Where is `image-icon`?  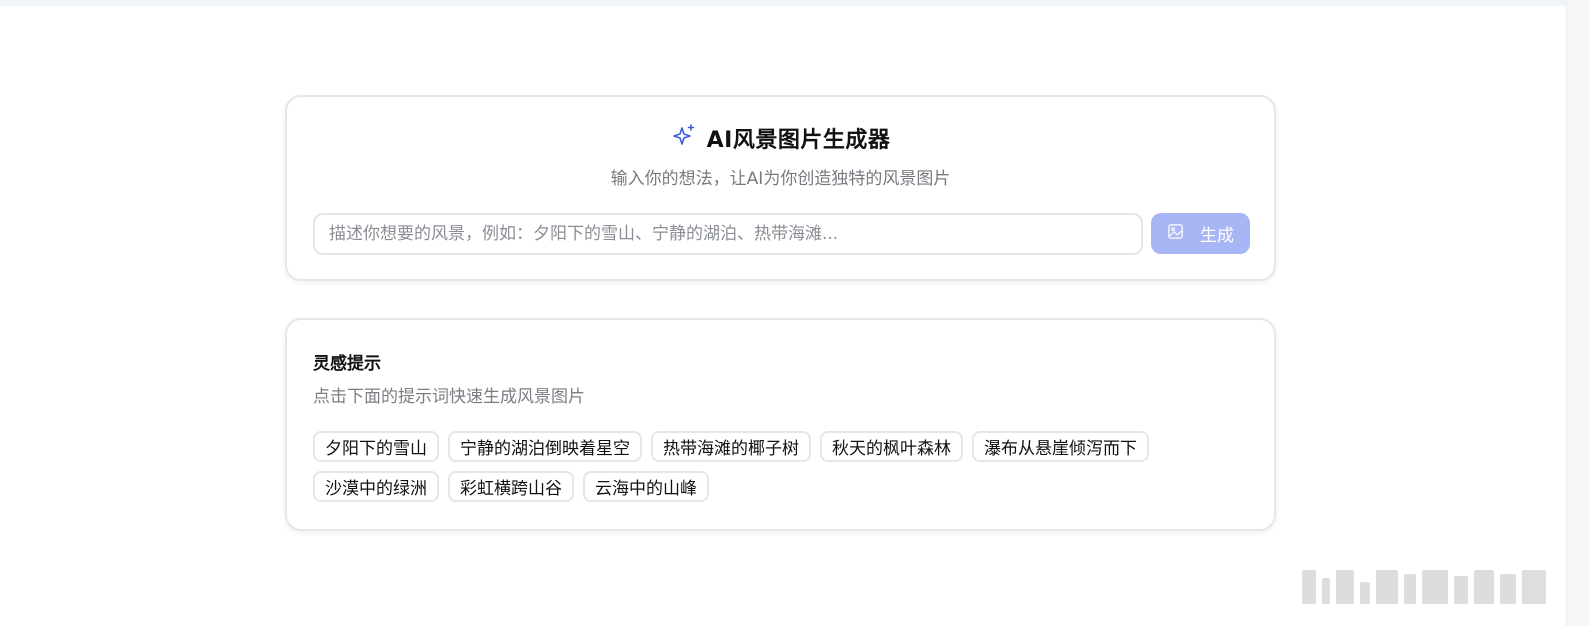
image-icon is located at coordinates (1175, 234).